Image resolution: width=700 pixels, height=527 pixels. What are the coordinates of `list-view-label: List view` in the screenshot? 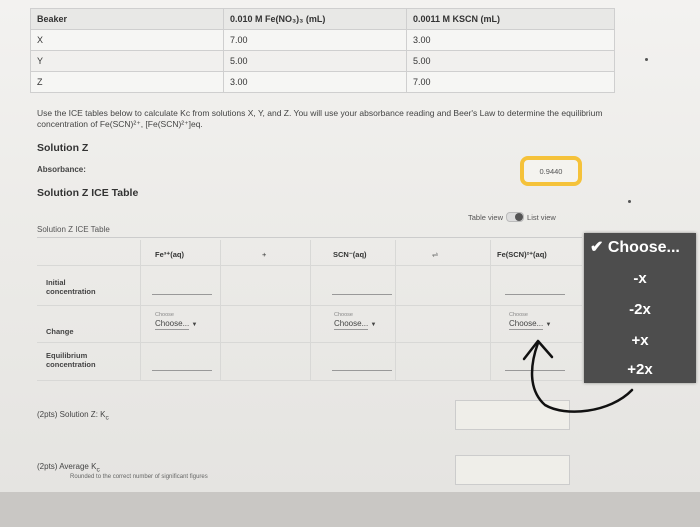 It's located at (541, 217).